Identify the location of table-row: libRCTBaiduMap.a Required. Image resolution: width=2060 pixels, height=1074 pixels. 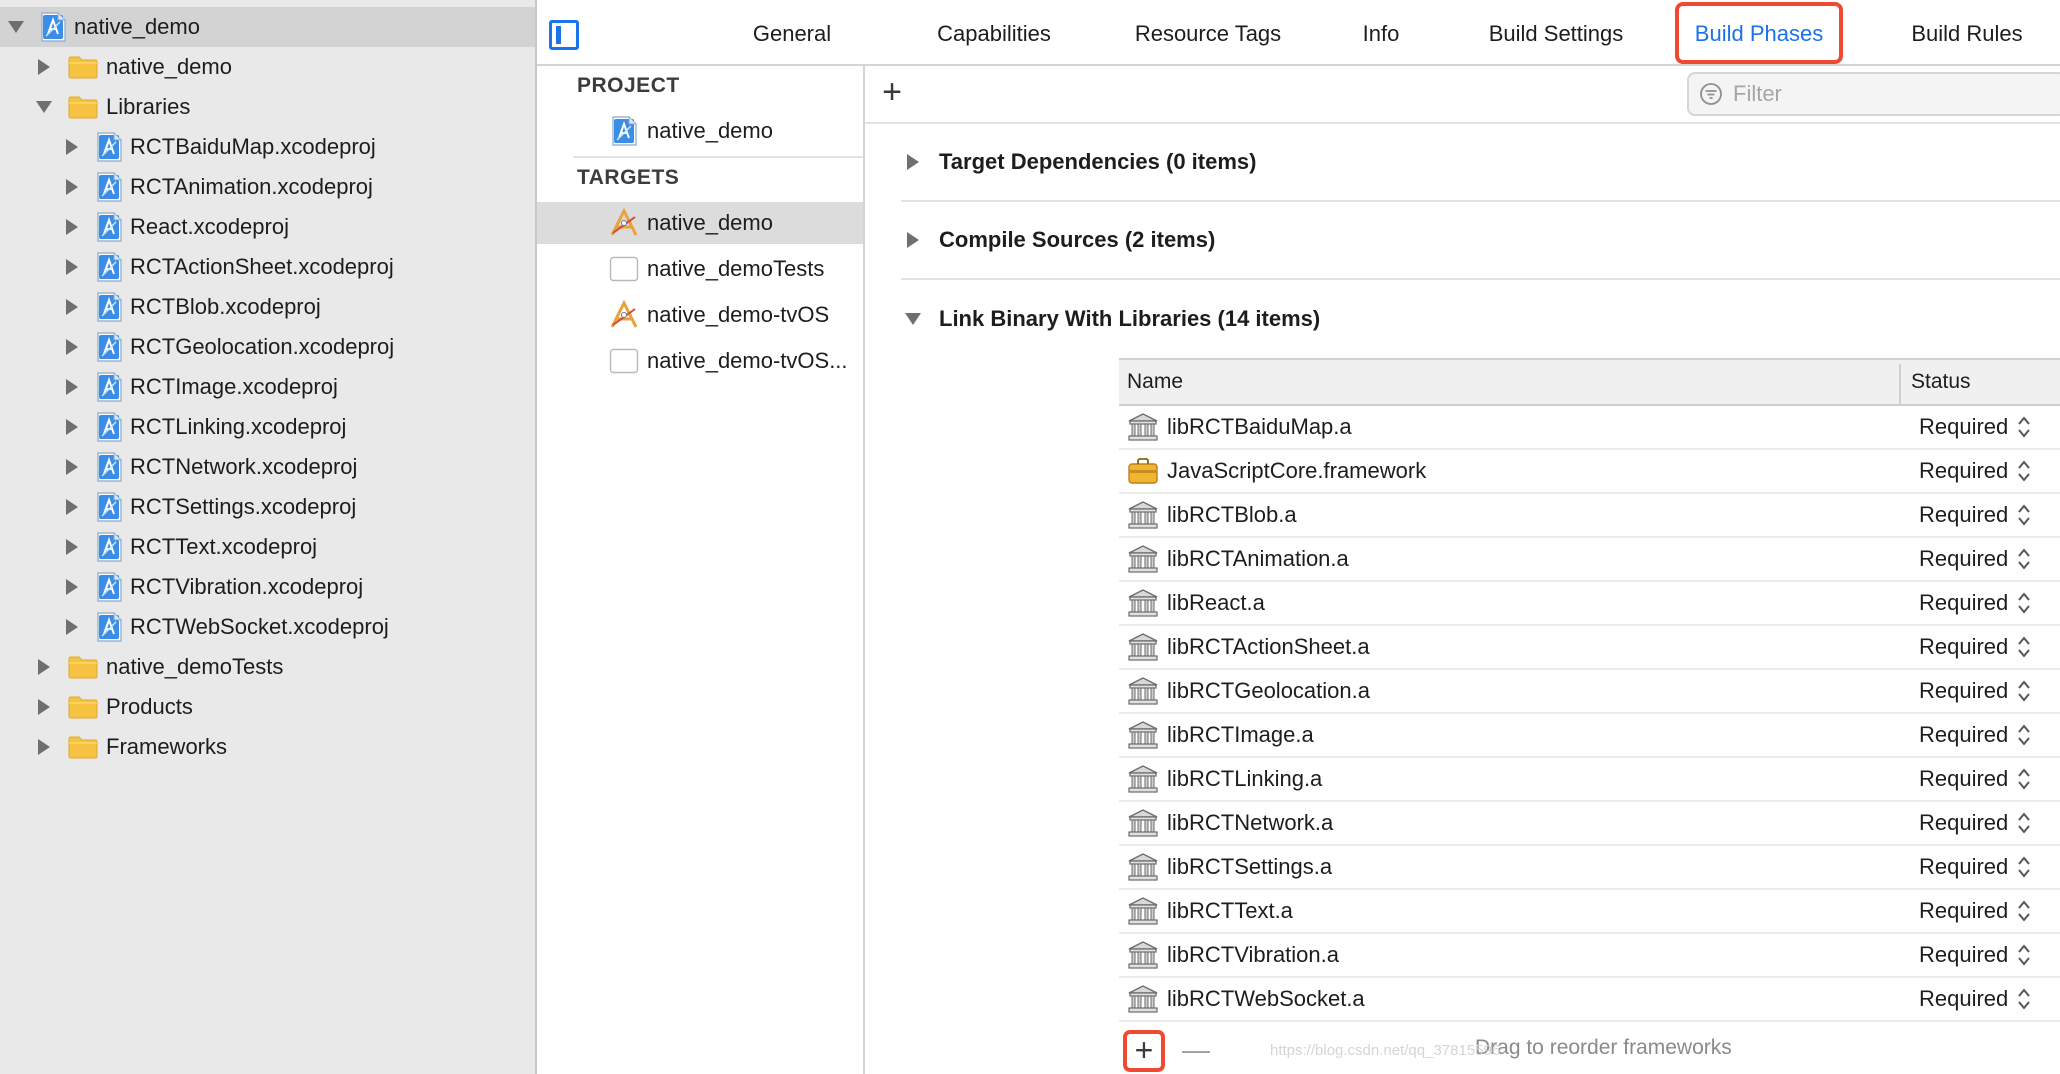
(1589, 428).